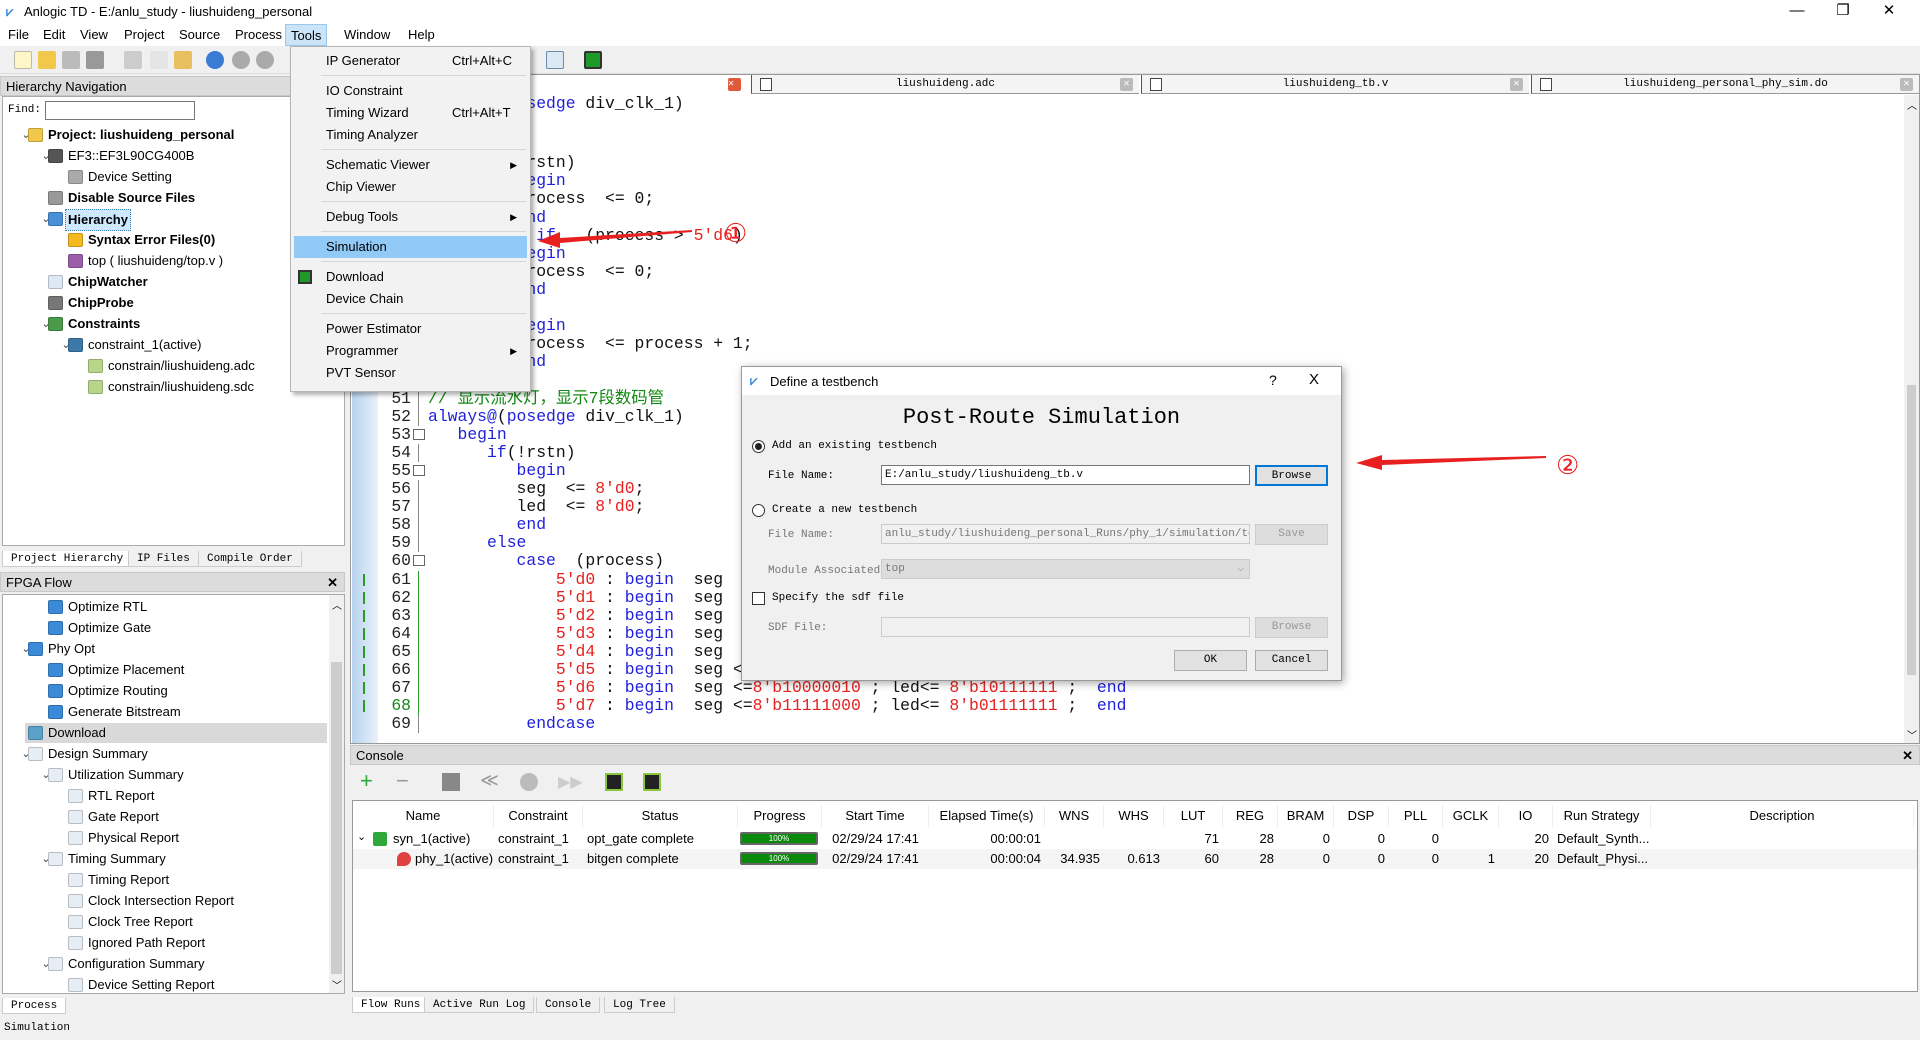 The height and width of the screenshot is (1040, 1920). I want to click on minimize-button: —, so click(1797, 12).